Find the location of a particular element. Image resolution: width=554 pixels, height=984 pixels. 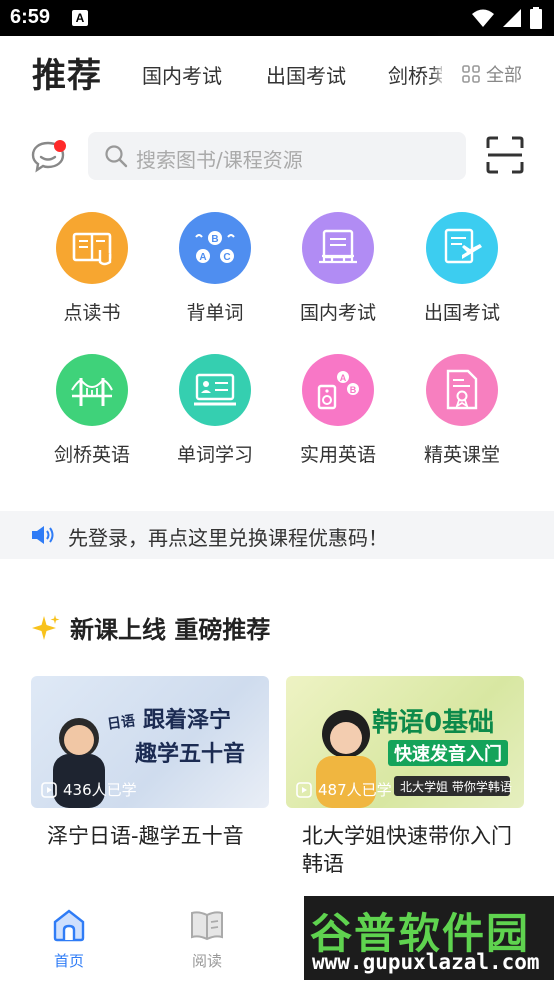

search-placeholder: 搜索图书/课程资源 is located at coordinates (219, 160).